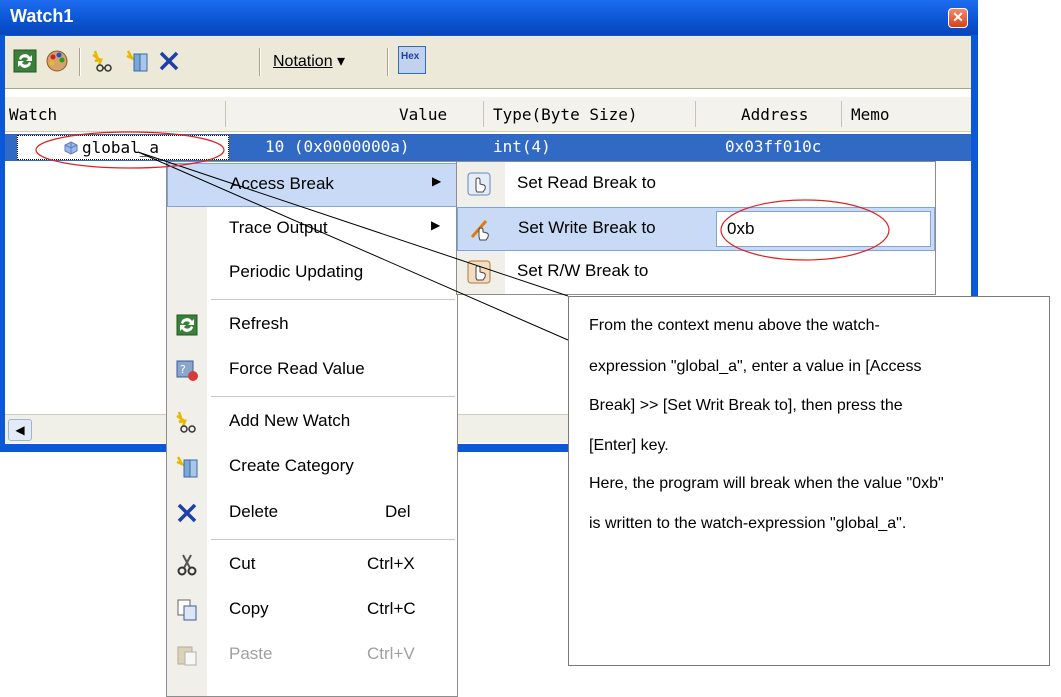  I want to click on toolbar: Notation ▾ Hex, so click(488, 62).